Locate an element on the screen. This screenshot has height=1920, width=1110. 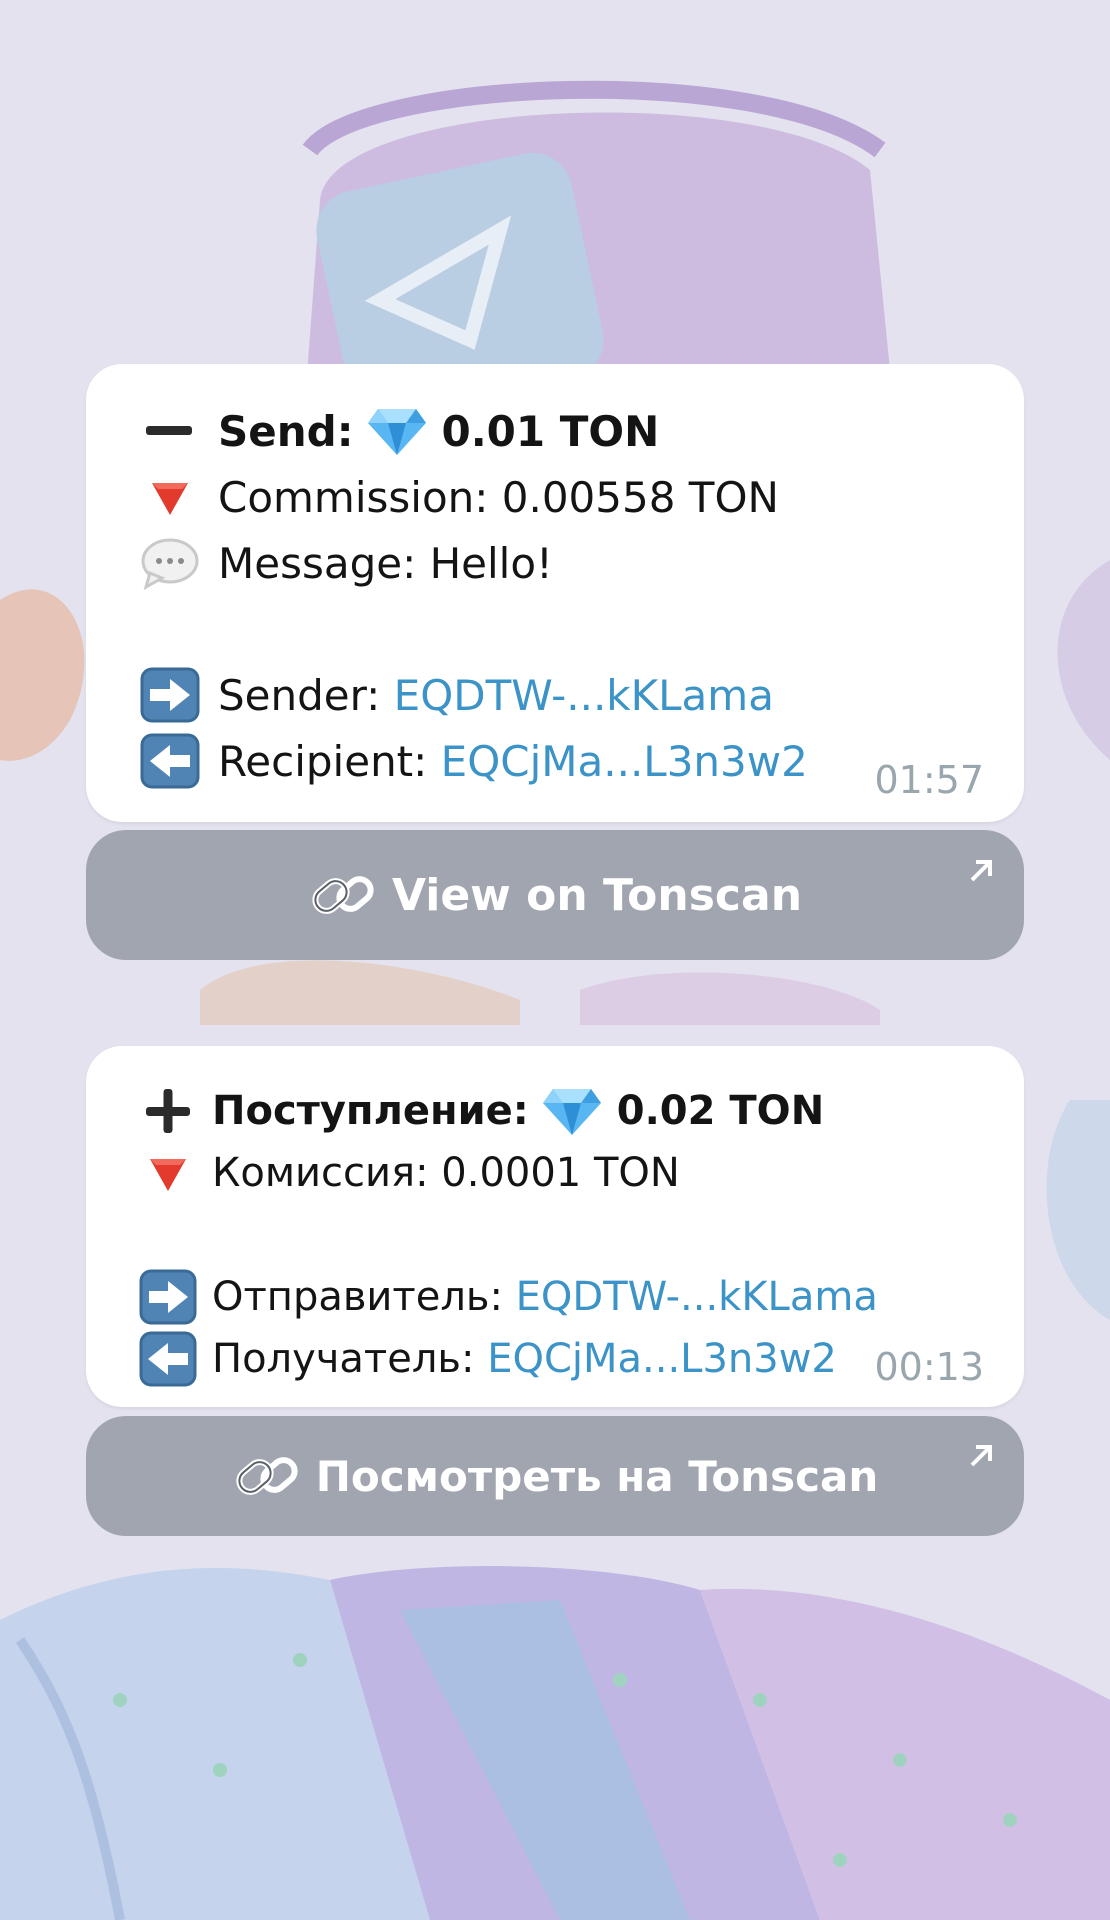
plus-icon is located at coordinates (168, 1111).